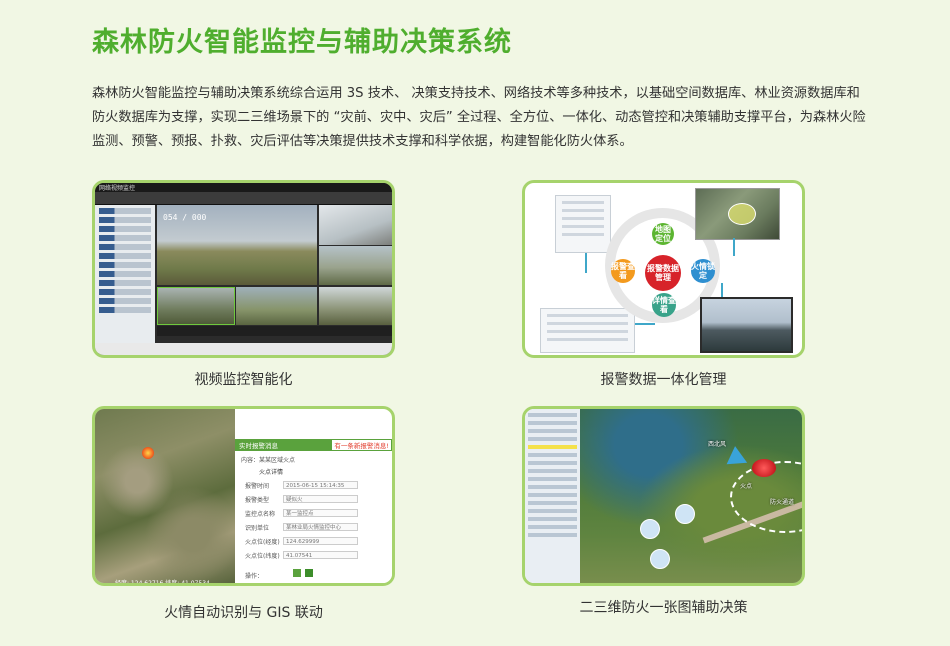 This screenshot has width=950, height=646. What do you see at coordinates (782, 502) in the screenshot?
I see `route-label: 防火通道` at bounding box center [782, 502].